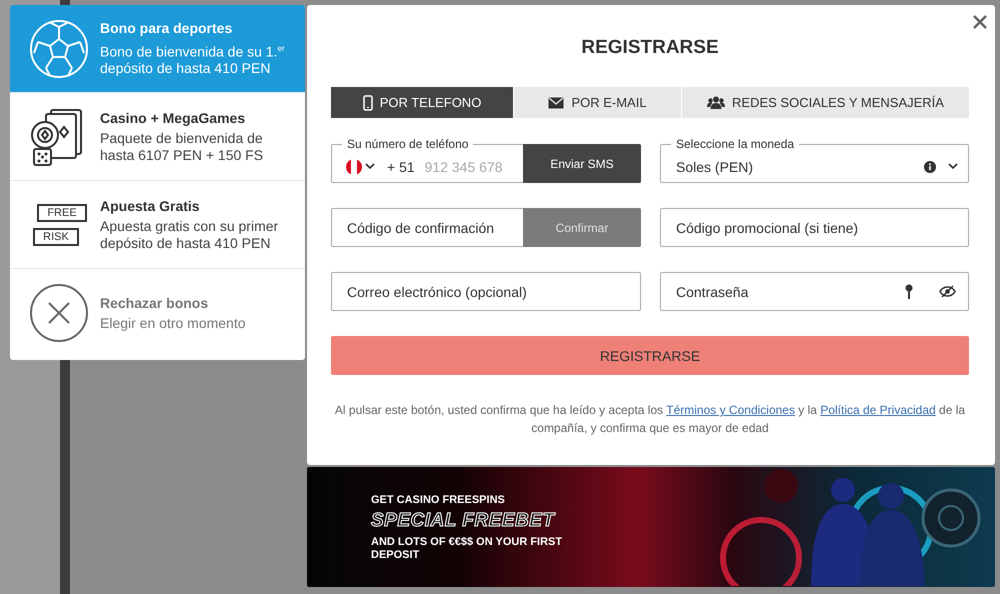  What do you see at coordinates (408, 144) in the screenshot?
I see `field-label: Su número de teléfono` at bounding box center [408, 144].